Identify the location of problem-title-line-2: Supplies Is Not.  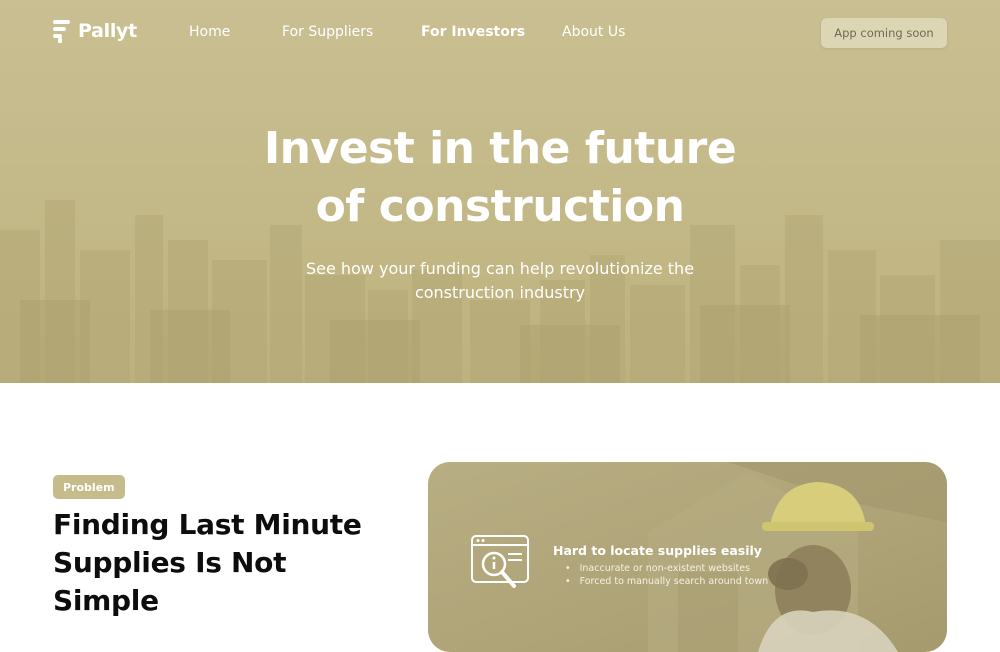
(170, 562).